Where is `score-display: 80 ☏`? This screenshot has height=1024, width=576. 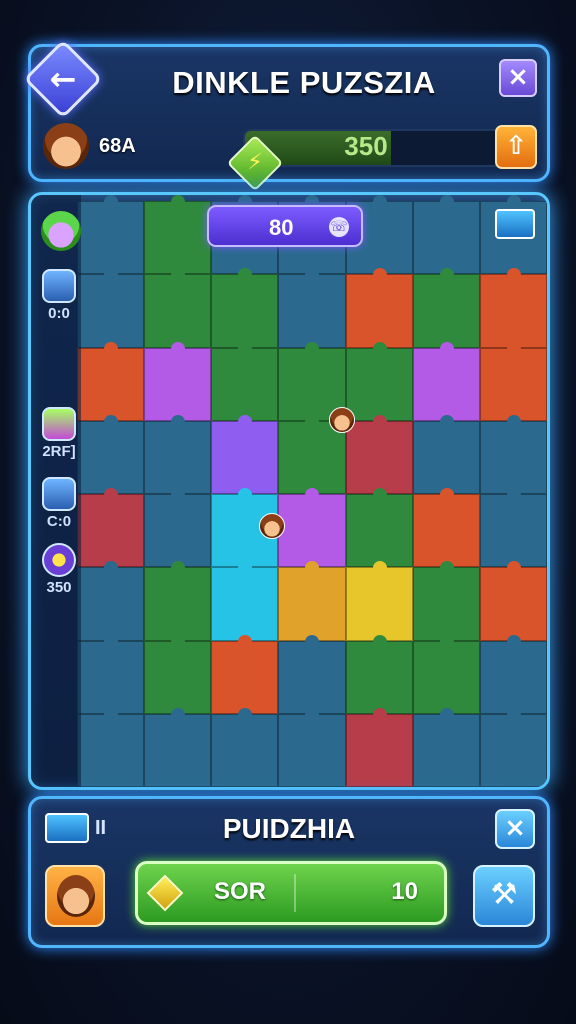
score-display: 80 ☏ is located at coordinates (285, 226).